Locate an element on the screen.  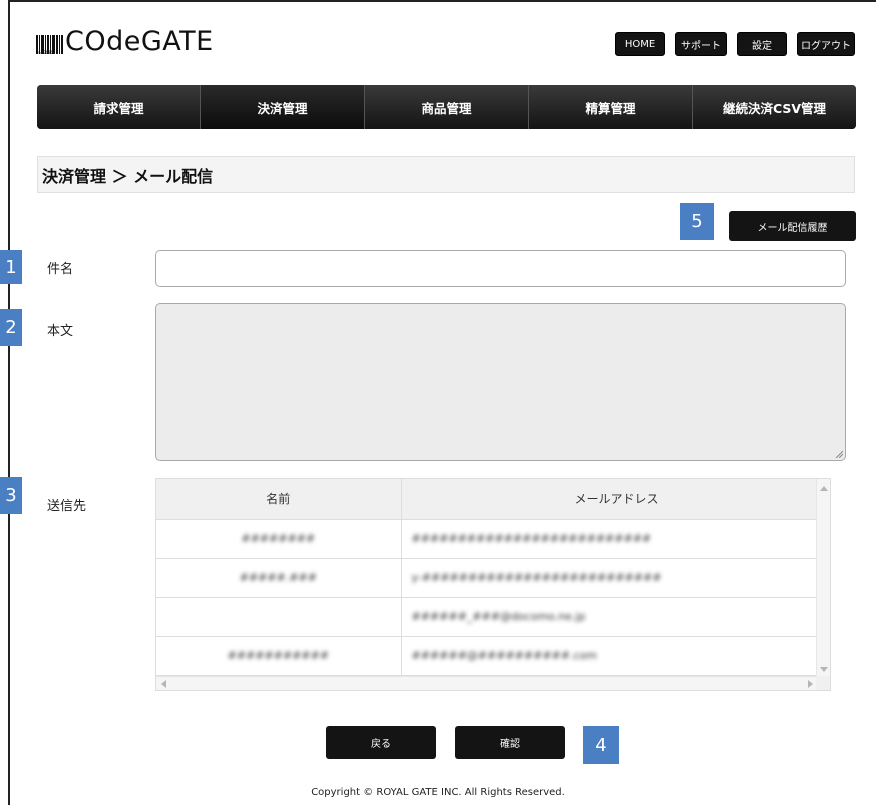
window-frame-top is located at coordinates (442, 1).